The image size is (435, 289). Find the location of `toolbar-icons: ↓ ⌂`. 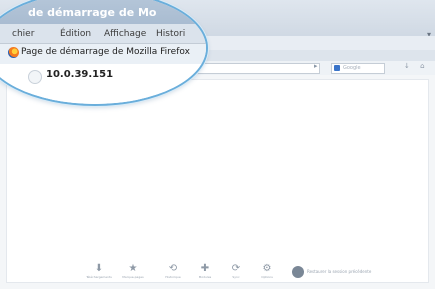

toolbar-icons: ↓ ⌂ is located at coordinates (416, 66).